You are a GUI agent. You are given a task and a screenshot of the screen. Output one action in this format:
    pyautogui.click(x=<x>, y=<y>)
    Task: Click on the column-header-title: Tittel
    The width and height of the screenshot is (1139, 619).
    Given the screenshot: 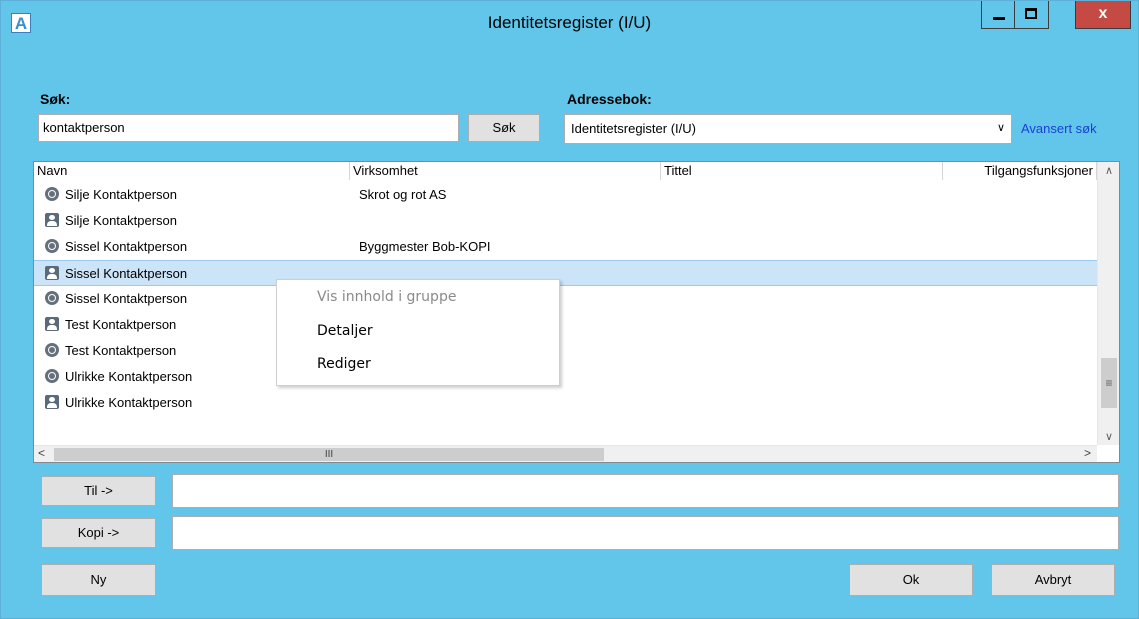 What is the action you would take?
    pyautogui.click(x=802, y=171)
    